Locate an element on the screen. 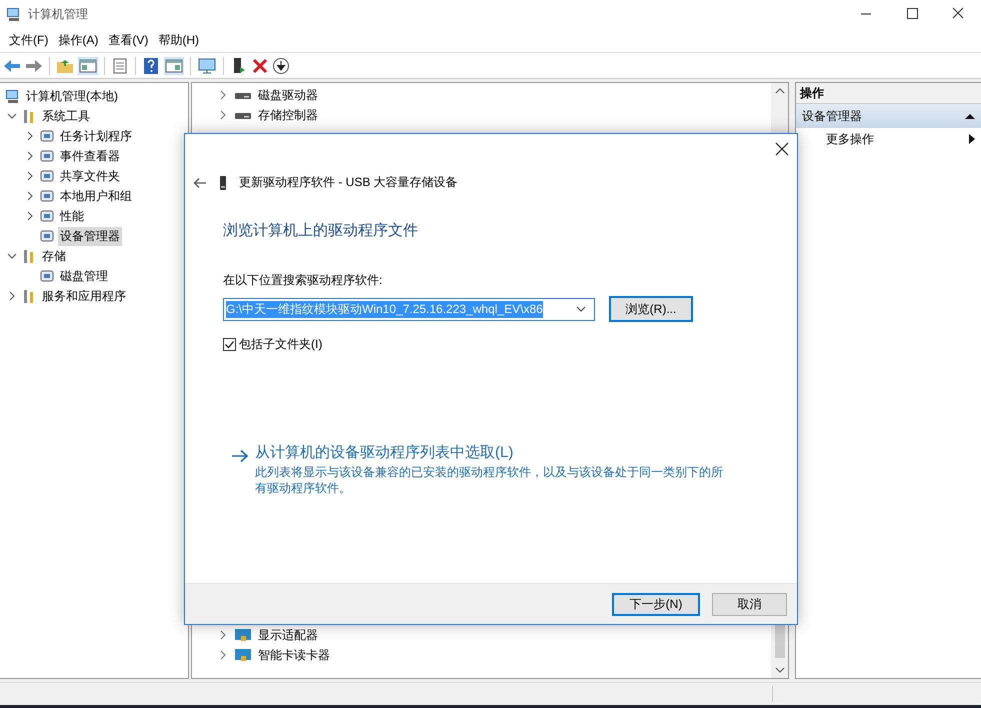 This screenshot has height=708, width=981. actions-header: 操作 is located at coordinates (888, 93).